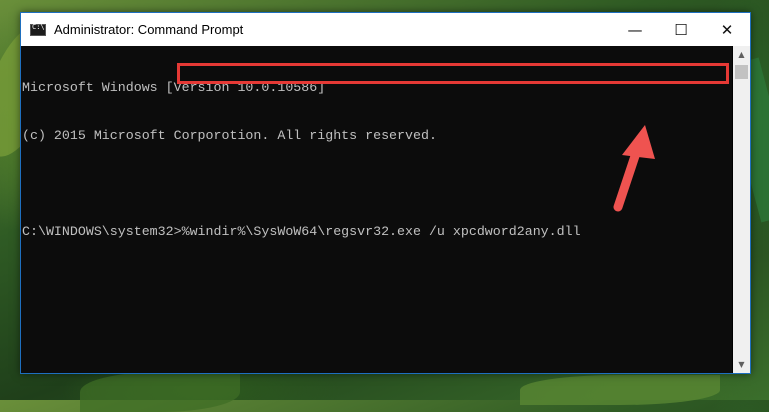 The image size is (769, 412). I want to click on cmd-icon, so click(38, 29).